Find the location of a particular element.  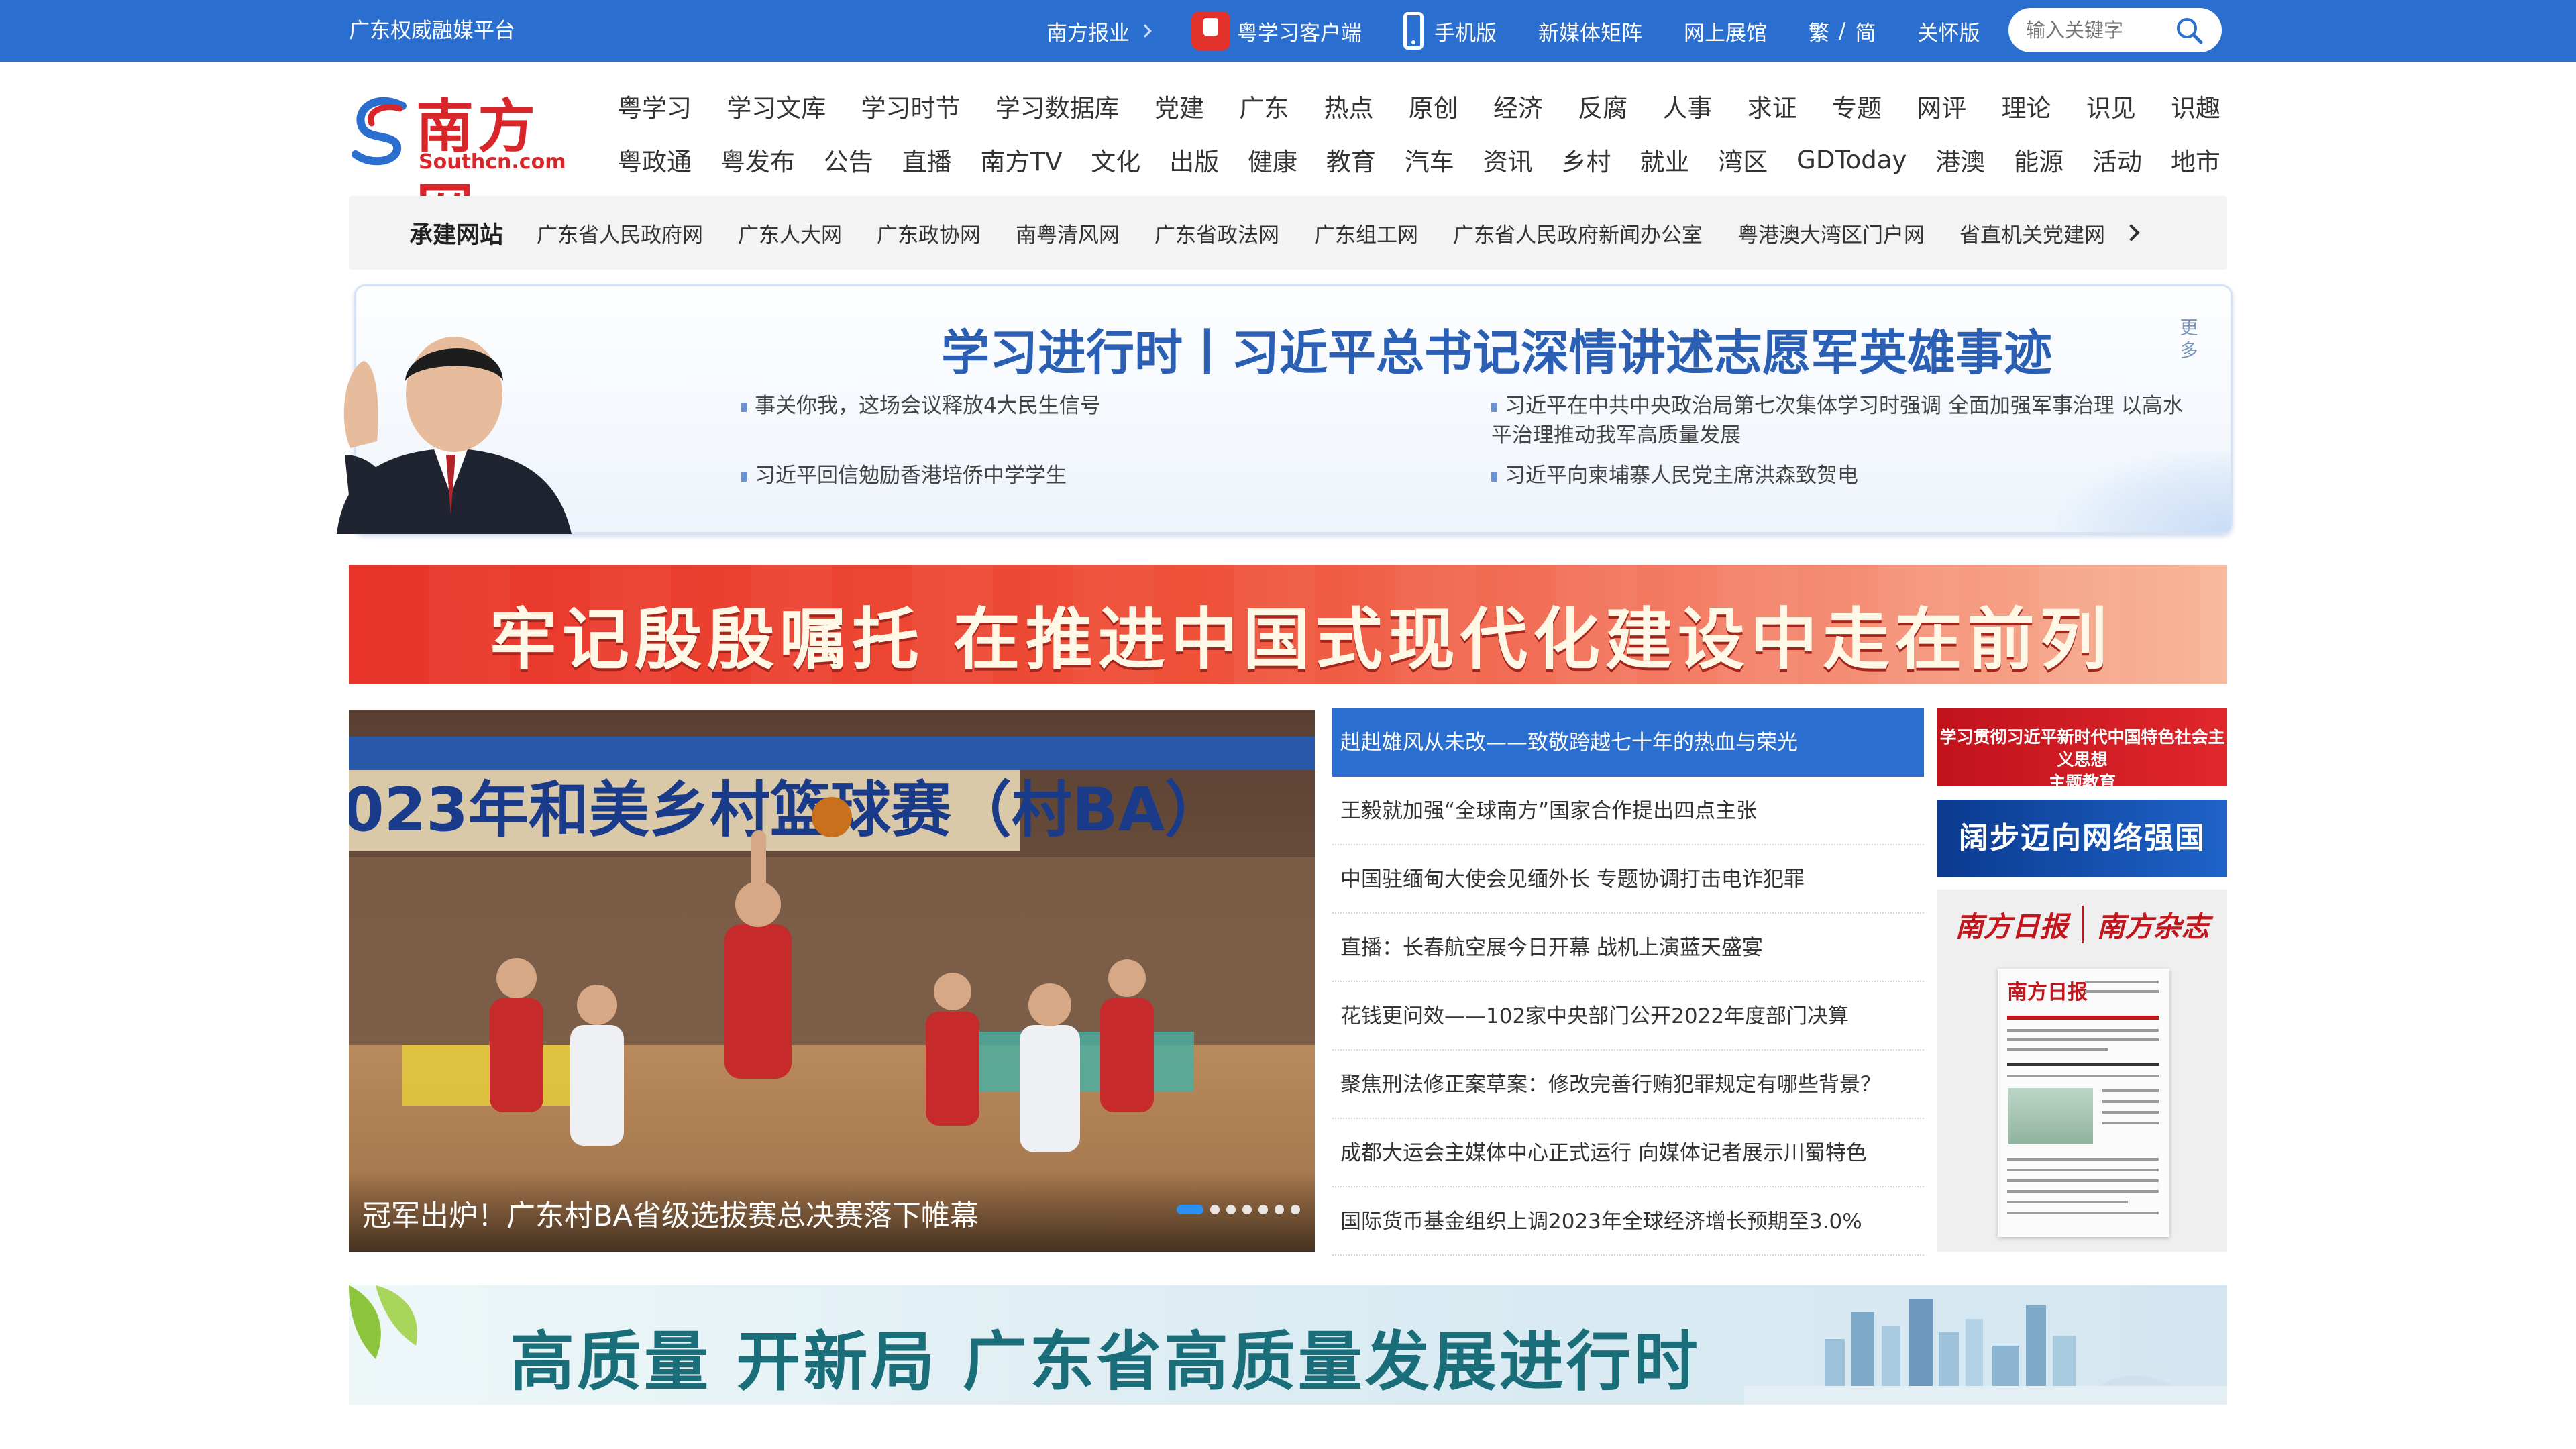

traditional-chinese-link: 繁 is located at coordinates (1819, 31).